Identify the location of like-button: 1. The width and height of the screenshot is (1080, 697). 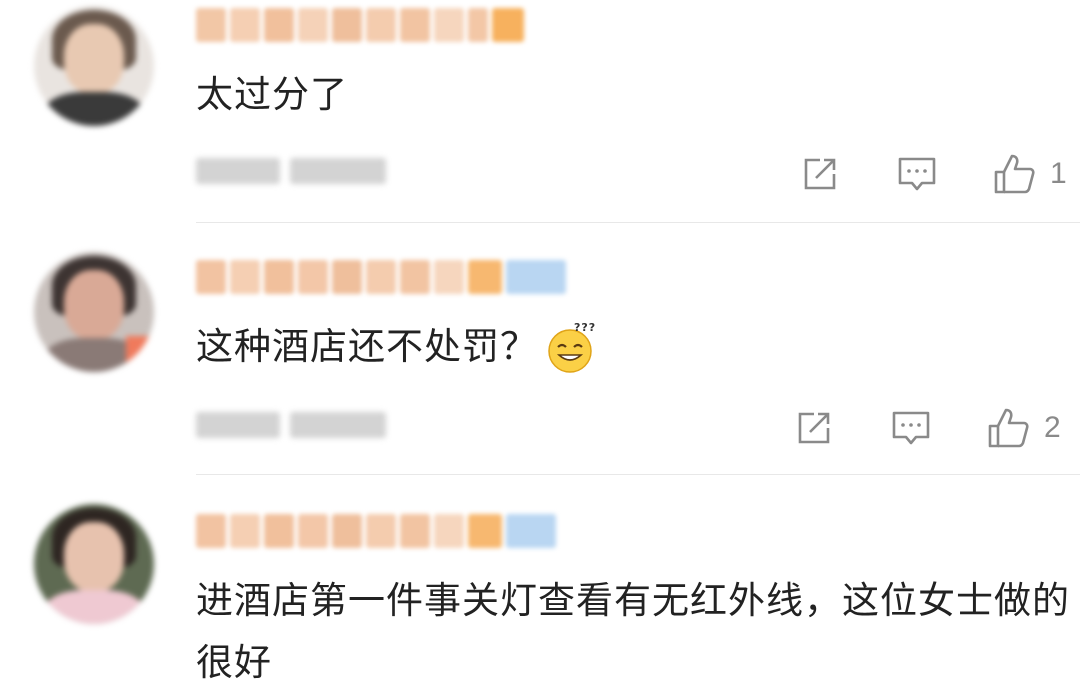
(1029, 174).